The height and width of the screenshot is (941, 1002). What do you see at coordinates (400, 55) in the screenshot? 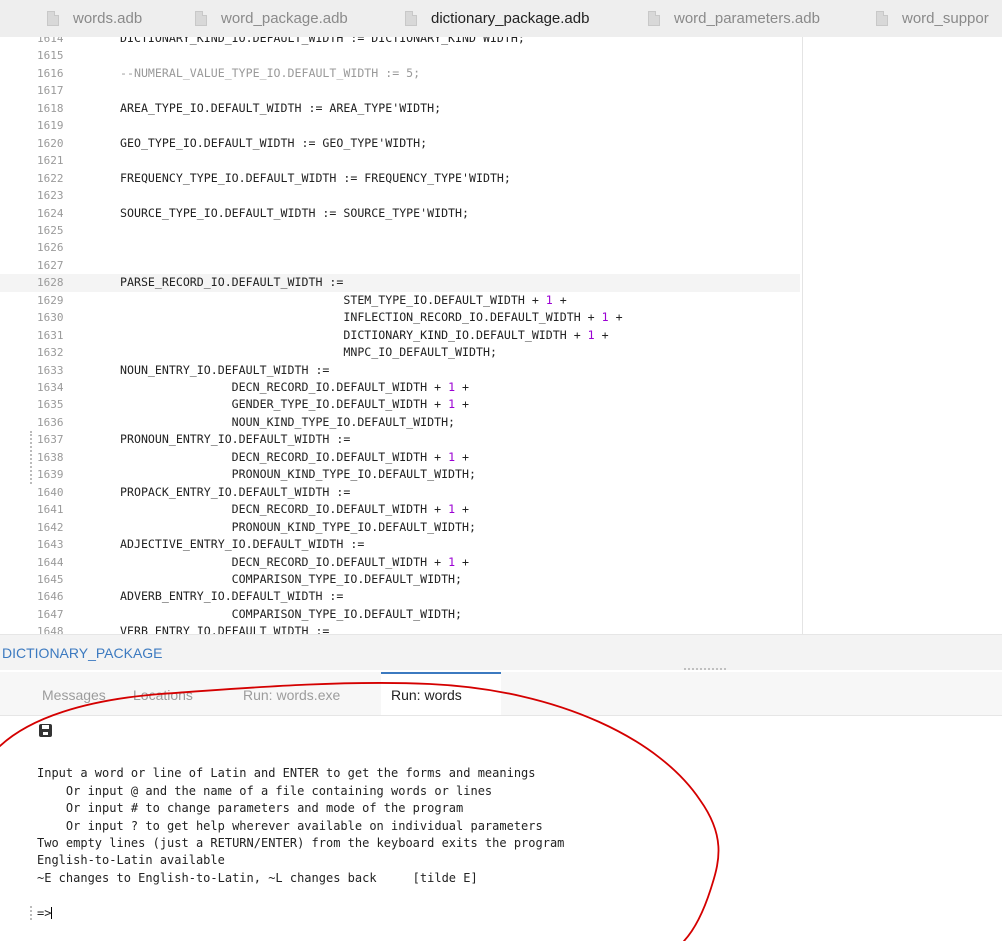
I see `code-line: 1615` at bounding box center [400, 55].